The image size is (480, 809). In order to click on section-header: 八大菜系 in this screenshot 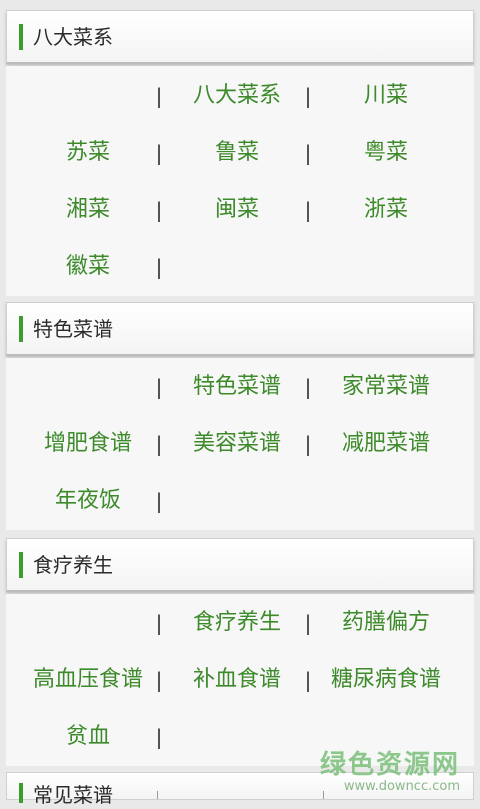, I will do `click(240, 37)`.